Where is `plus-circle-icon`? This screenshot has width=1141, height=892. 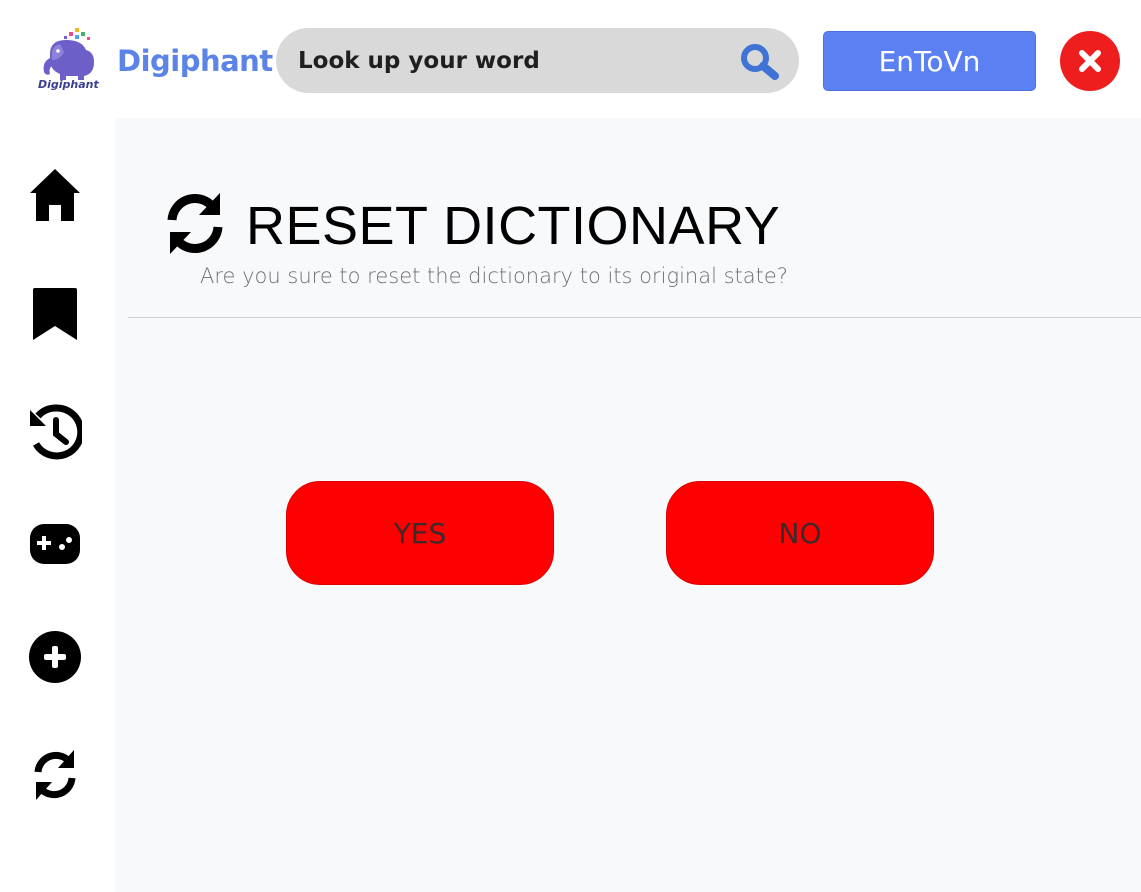
plus-circle-icon is located at coordinates (55, 657).